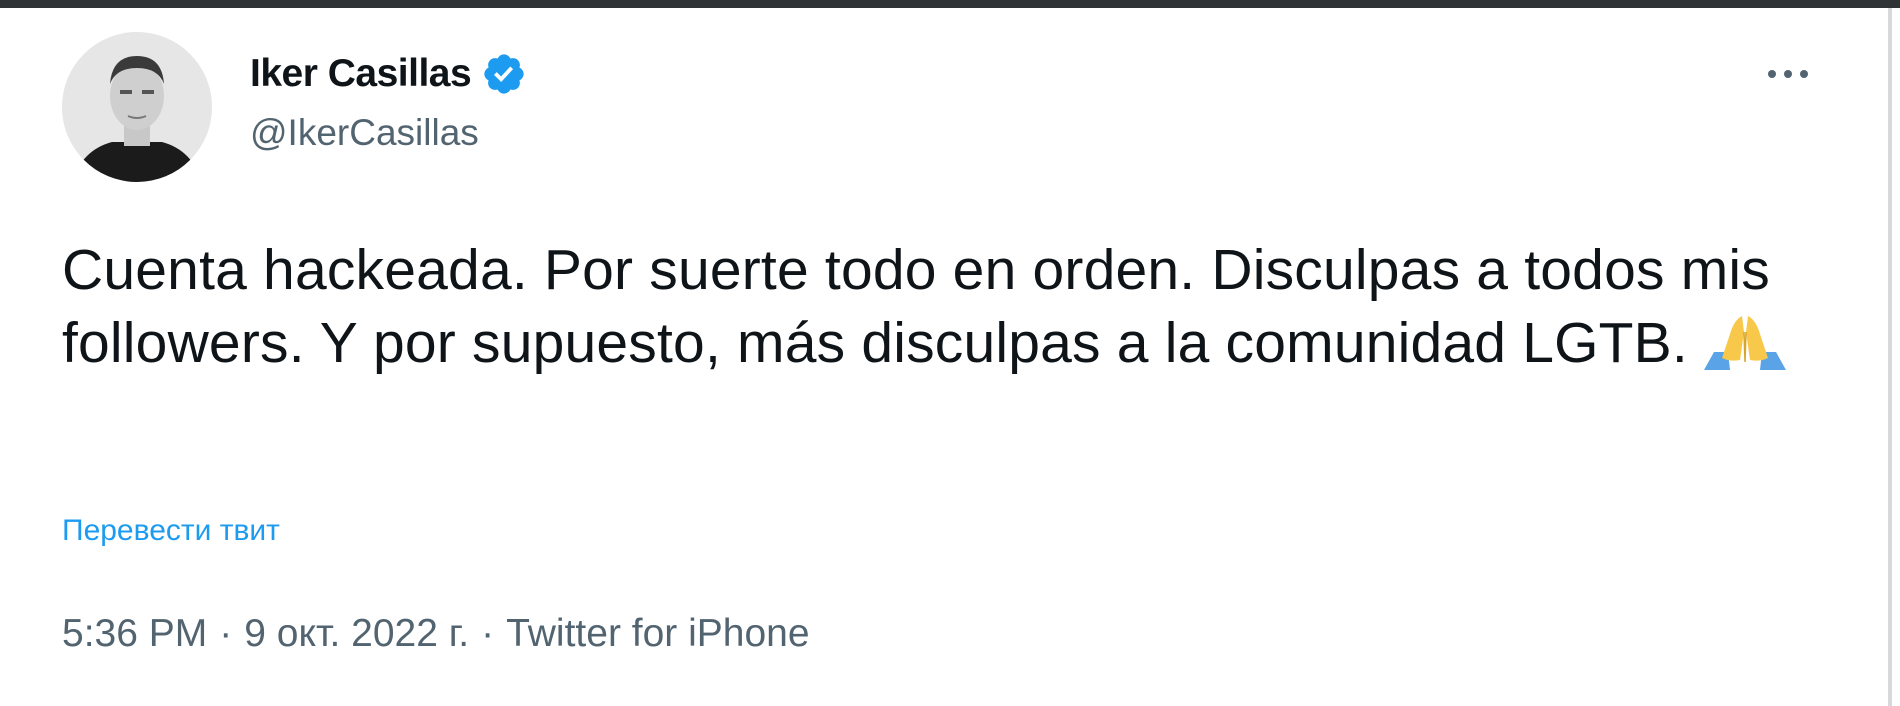 This screenshot has width=1900, height=706. I want to click on more-options-icon, so click(1788, 74).